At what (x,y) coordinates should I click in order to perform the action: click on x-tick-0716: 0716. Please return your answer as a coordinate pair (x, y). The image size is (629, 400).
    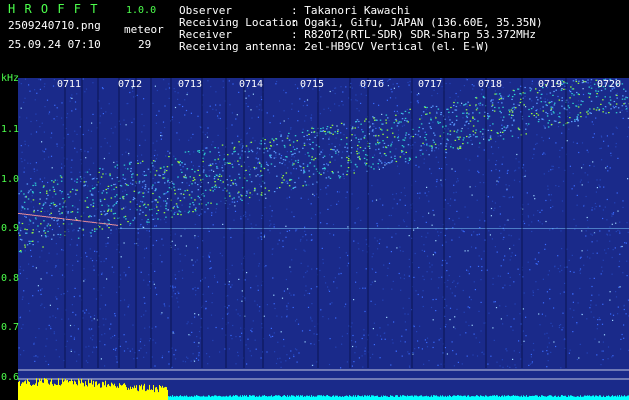
    Looking at the image, I should click on (372, 84).